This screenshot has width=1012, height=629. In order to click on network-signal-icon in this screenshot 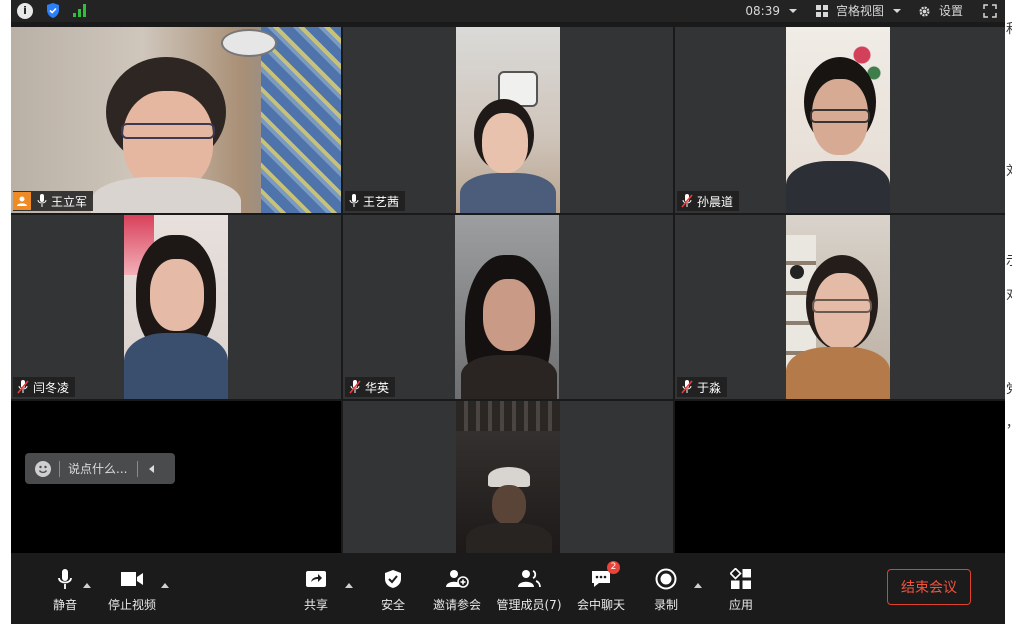, I will do `click(79, 10)`.